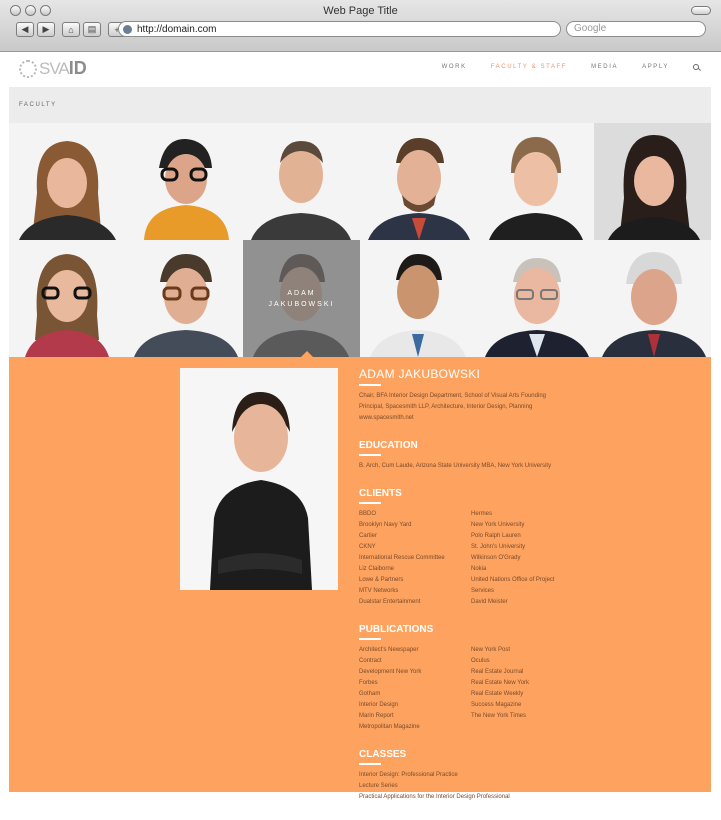 This screenshot has width=721, height=820. I want to click on site-header: SVA ID WORK FACULTY & STAFF MEDIA APPLY, so click(360, 69).